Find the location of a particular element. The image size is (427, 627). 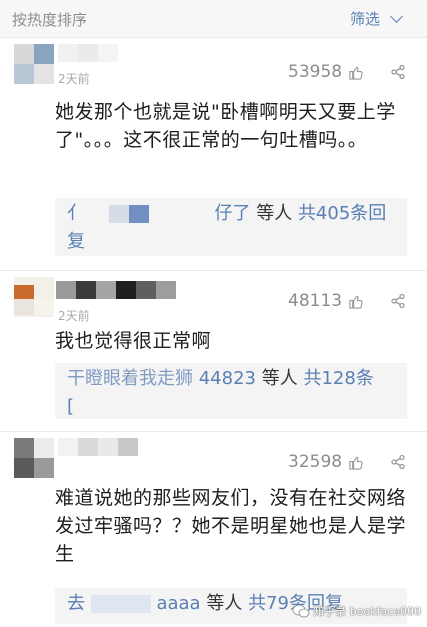

reply-author-tail: 仔了 is located at coordinates (232, 213).